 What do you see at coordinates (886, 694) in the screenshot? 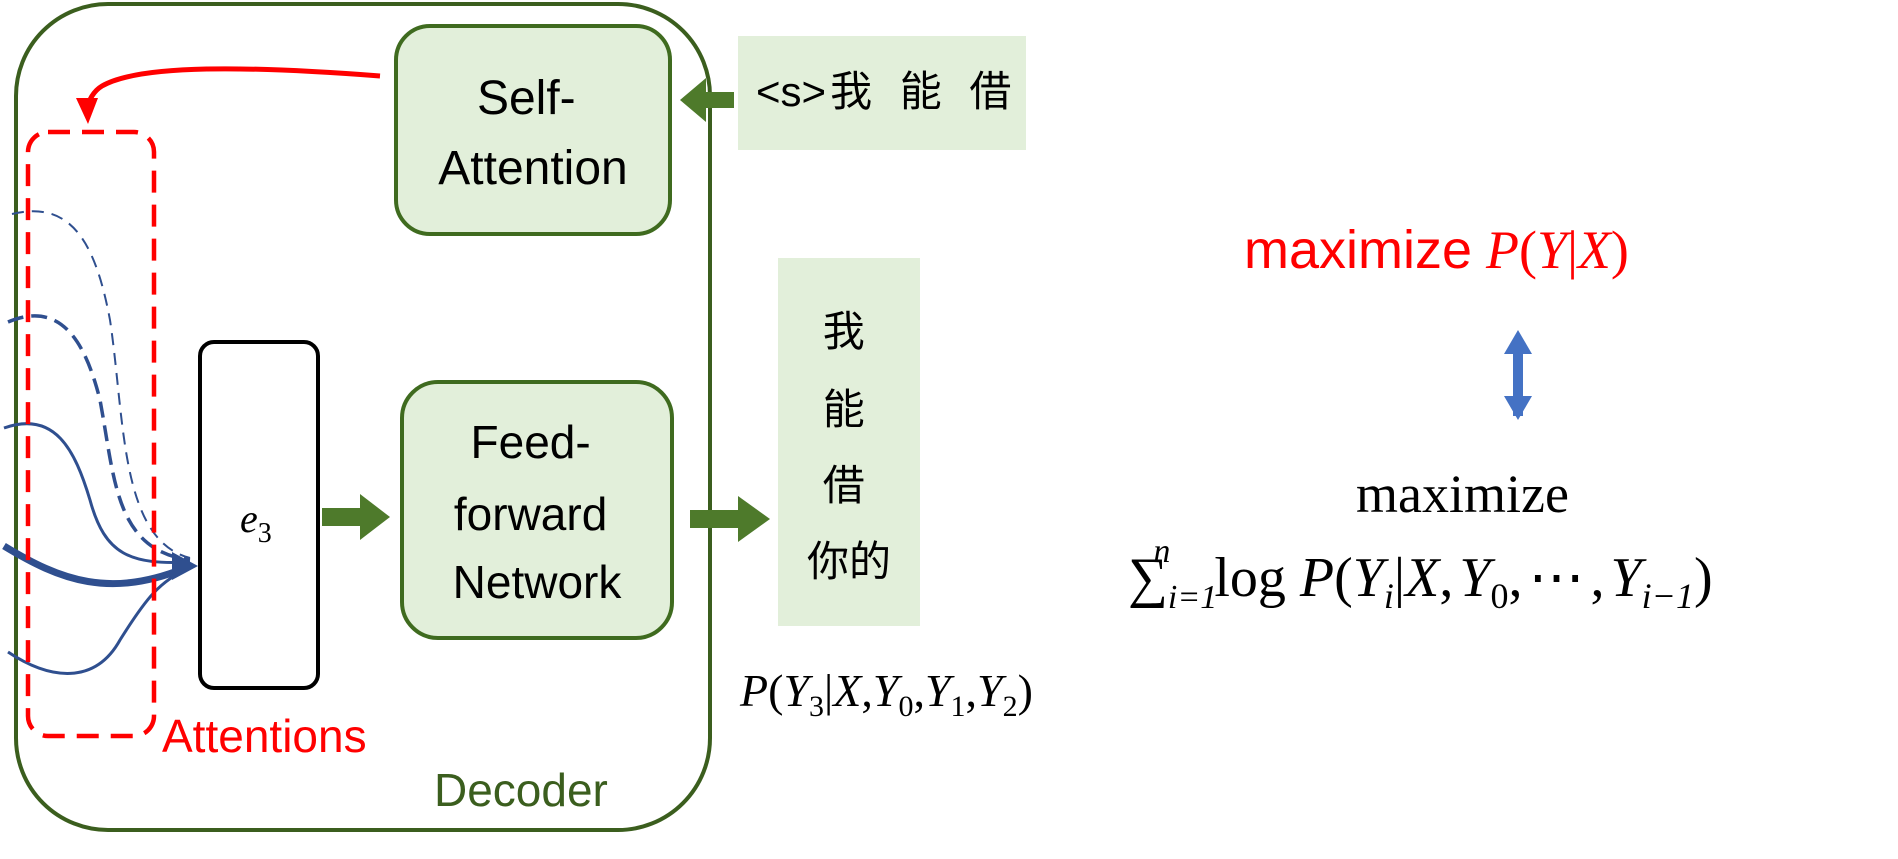
I see `conditional-probability: P(Y3|X,Y0,Y1,Y2)` at bounding box center [886, 694].